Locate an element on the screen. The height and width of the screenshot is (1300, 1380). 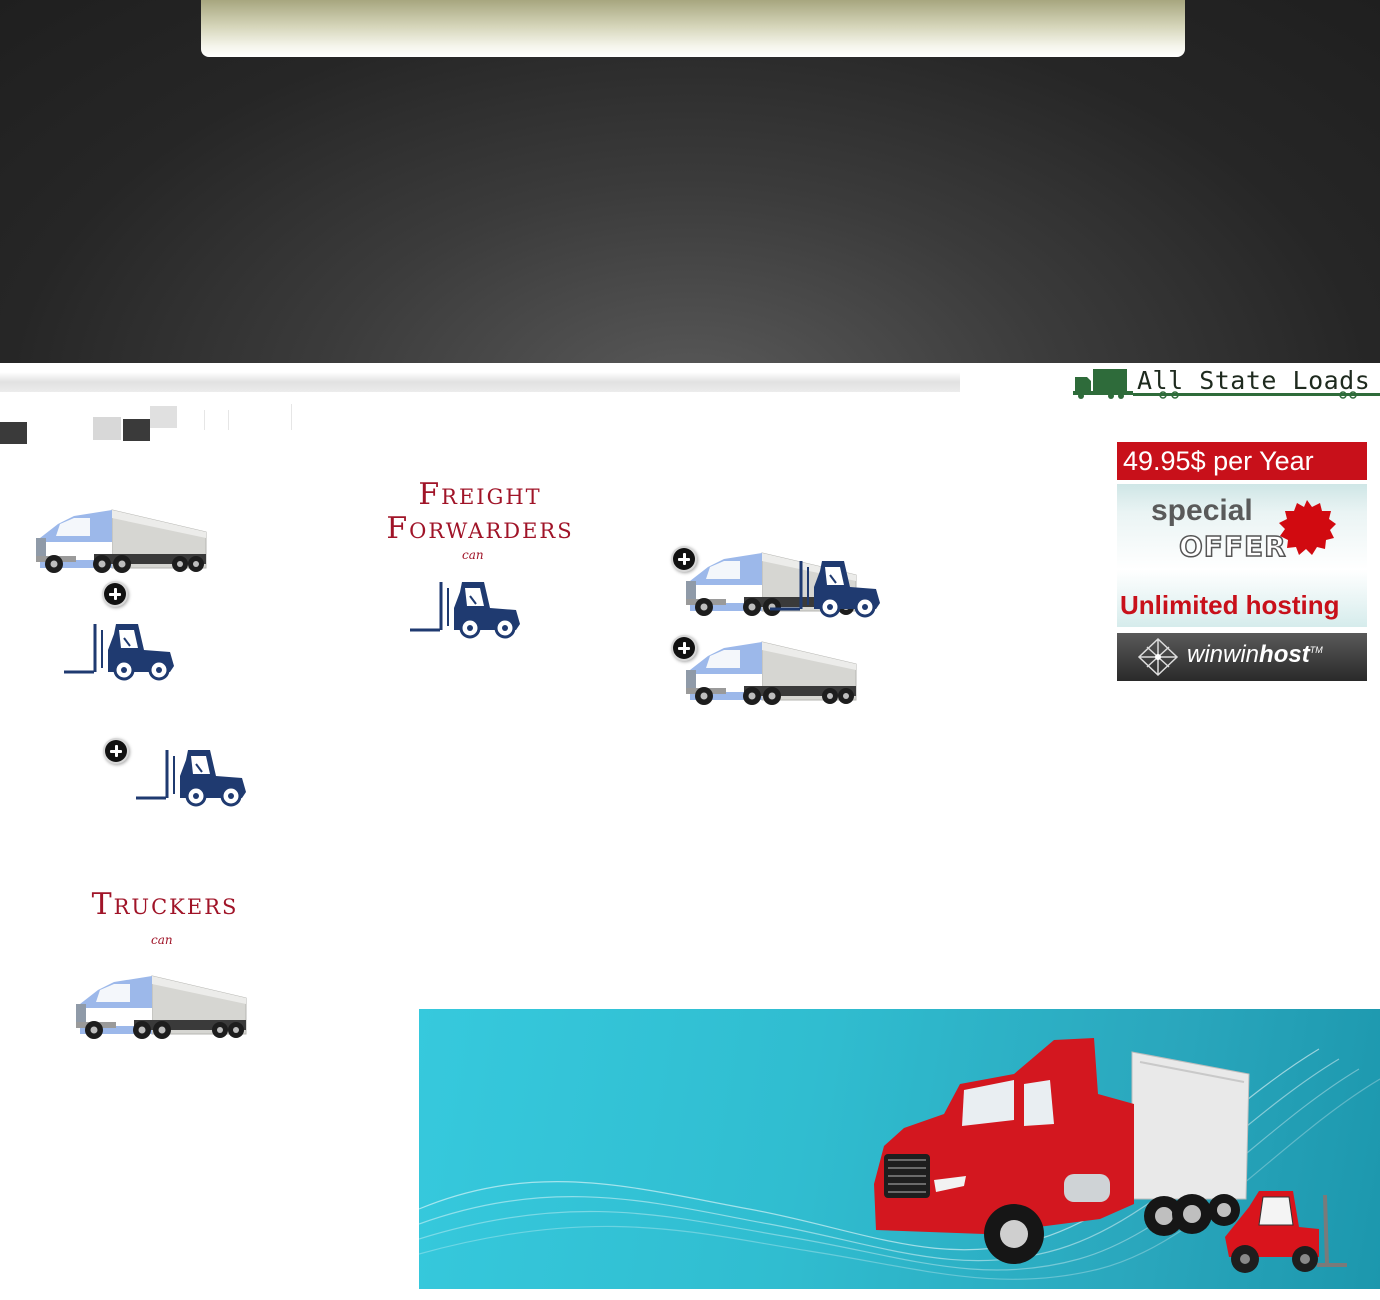
brand-suffix: host is located at coordinates (1284, 654).